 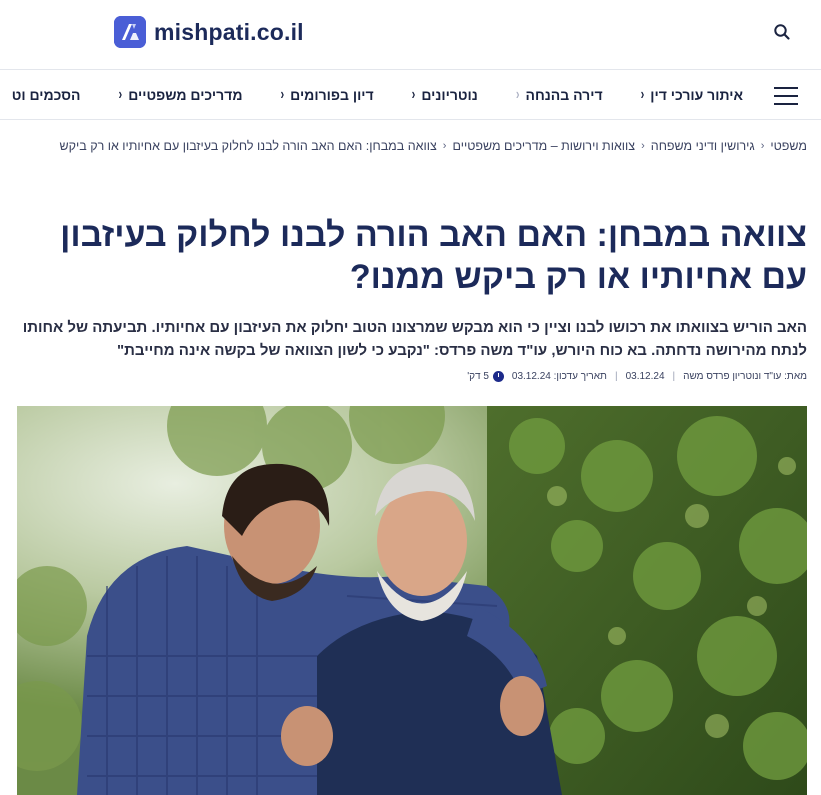 I want to click on logo-mark-icon, so click(x=130, y=32).